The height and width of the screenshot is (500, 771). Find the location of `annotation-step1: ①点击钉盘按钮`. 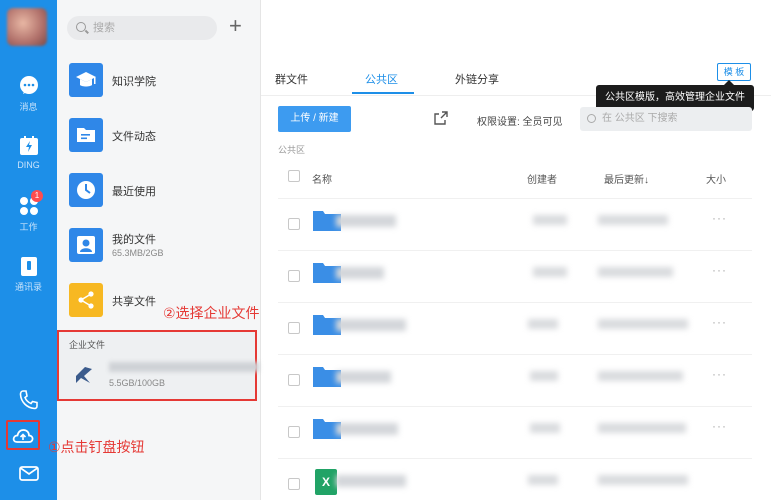

annotation-step1: ①点击钉盘按钮 is located at coordinates (96, 447).